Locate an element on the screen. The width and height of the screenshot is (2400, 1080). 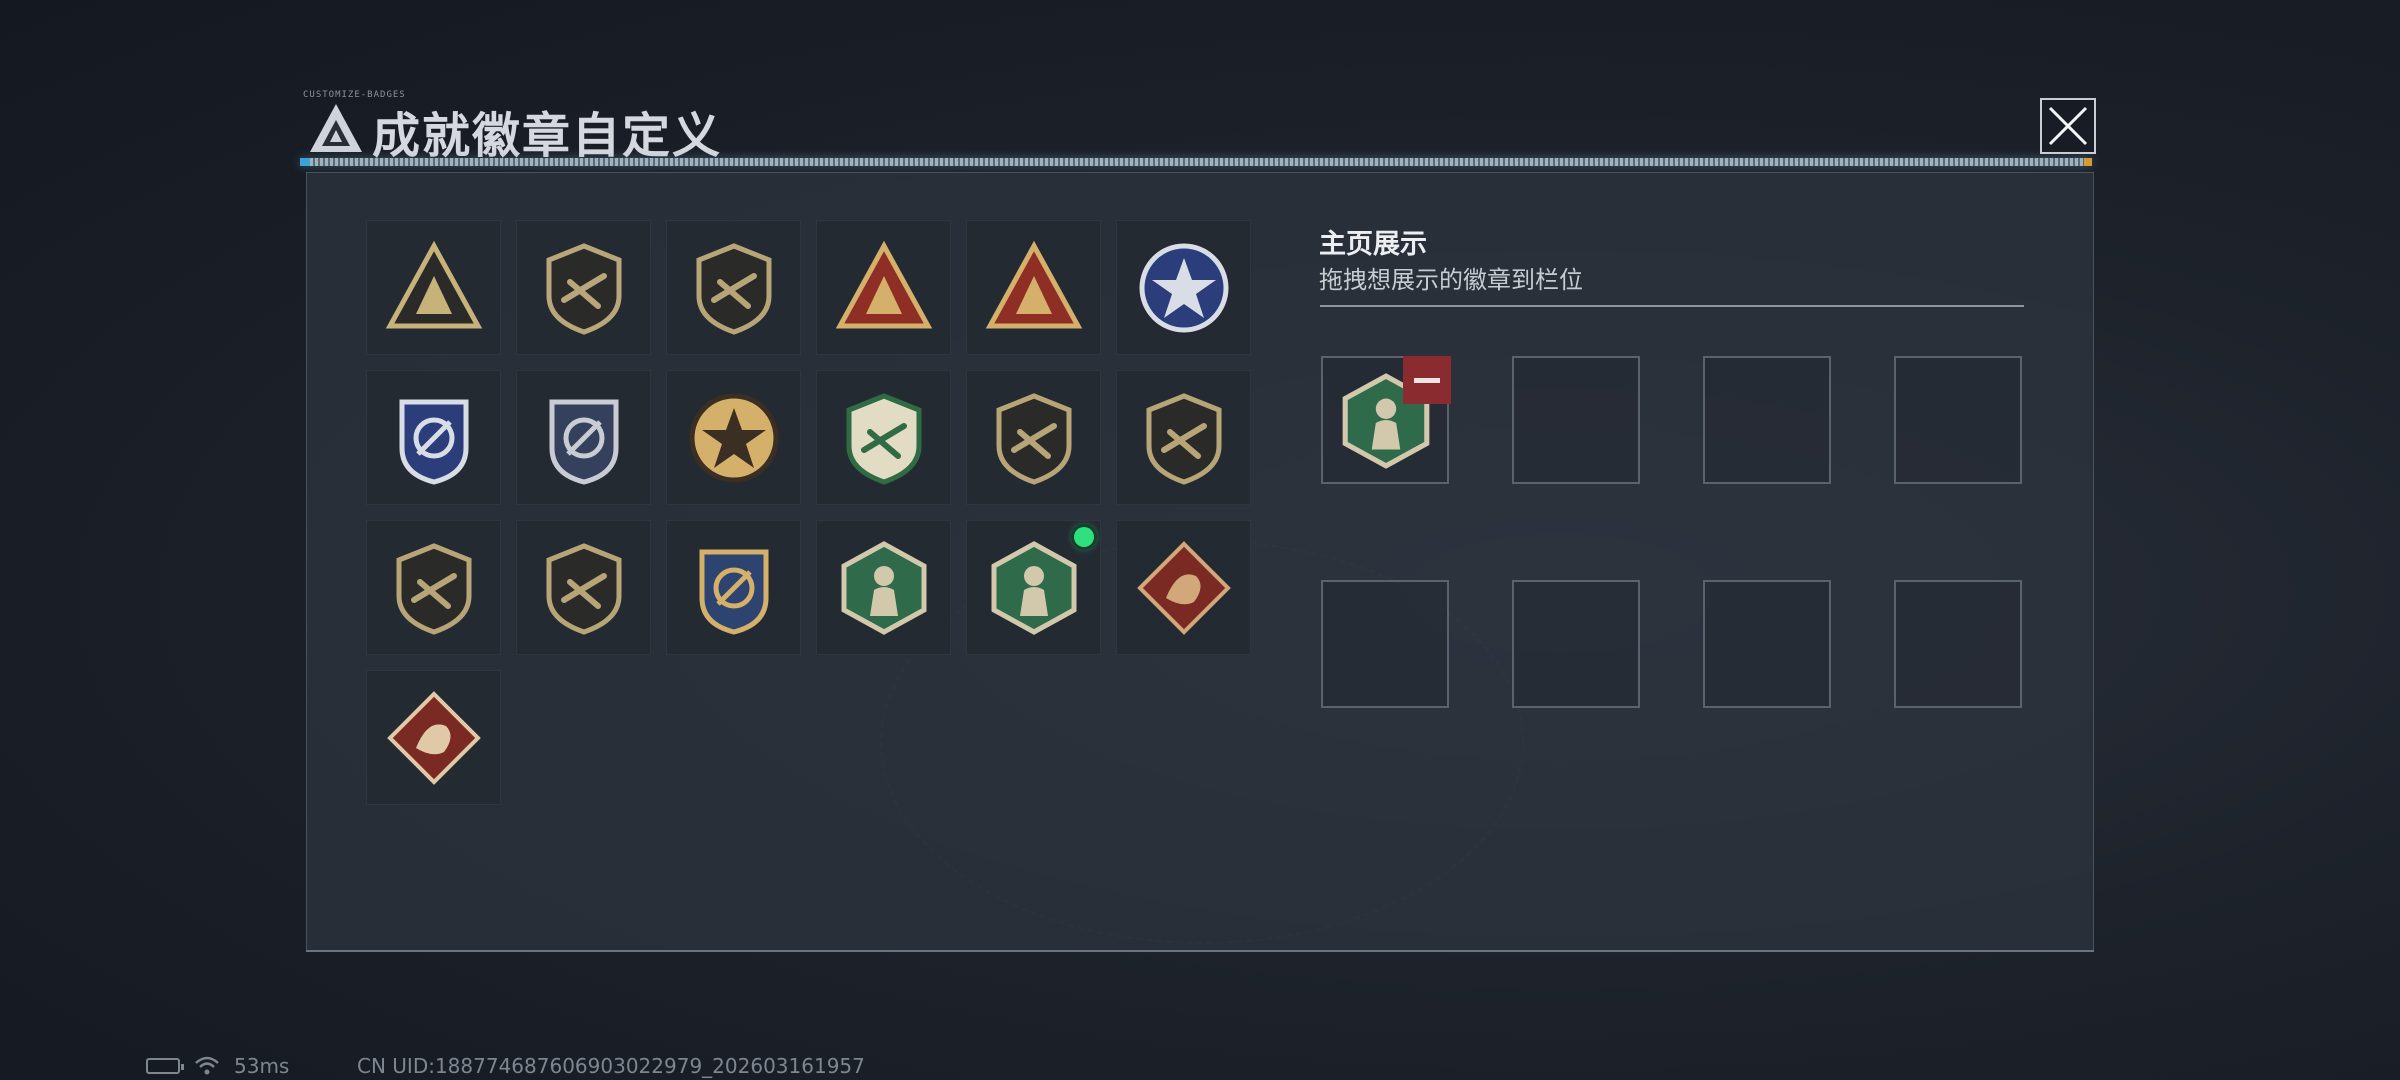
close-button is located at coordinates (2068, 126).